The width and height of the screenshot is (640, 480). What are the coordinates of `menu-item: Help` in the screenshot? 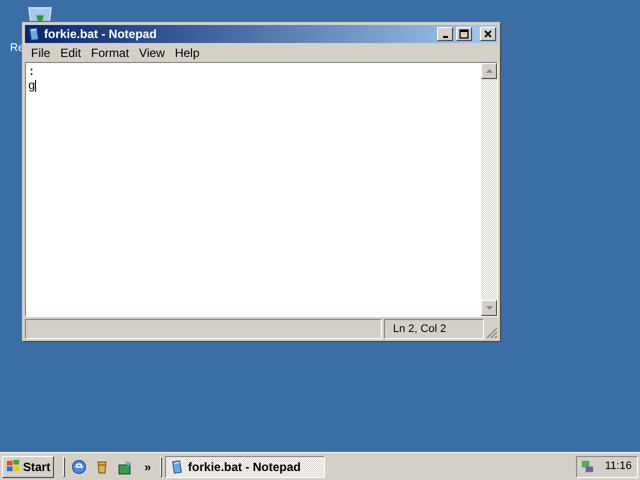 It's located at (187, 53).